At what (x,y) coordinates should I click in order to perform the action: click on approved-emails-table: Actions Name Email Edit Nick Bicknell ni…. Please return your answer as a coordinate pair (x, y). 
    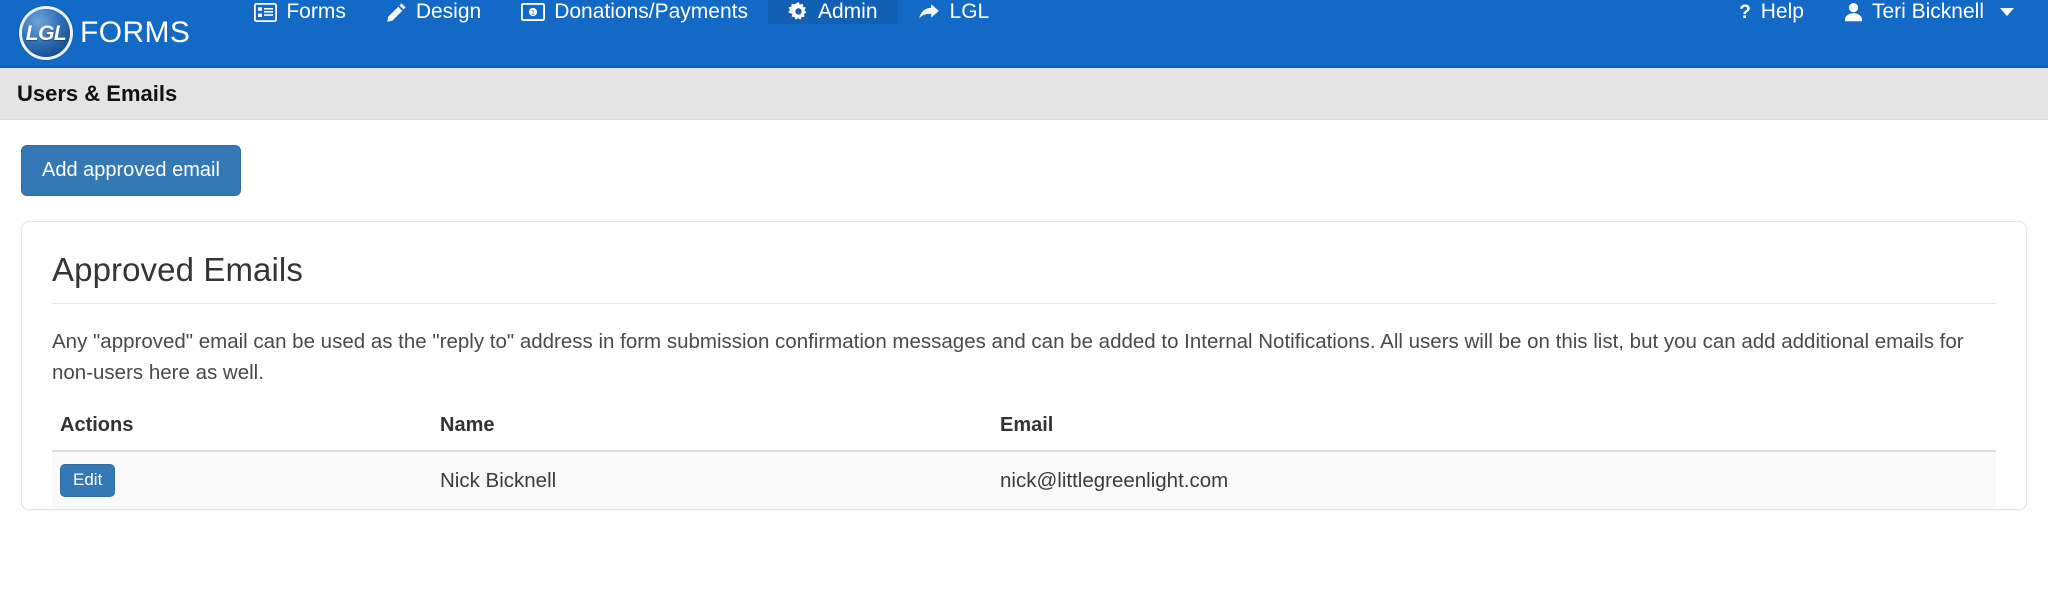
    Looking at the image, I should click on (1024, 462).